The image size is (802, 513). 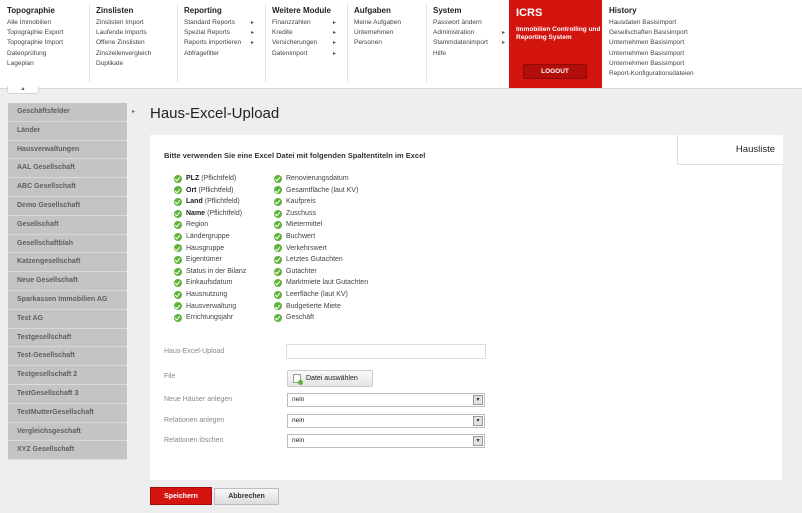 What do you see at coordinates (67, 451) in the screenshot?
I see `sidebar-item: XYZ Gesellschaft` at bounding box center [67, 451].